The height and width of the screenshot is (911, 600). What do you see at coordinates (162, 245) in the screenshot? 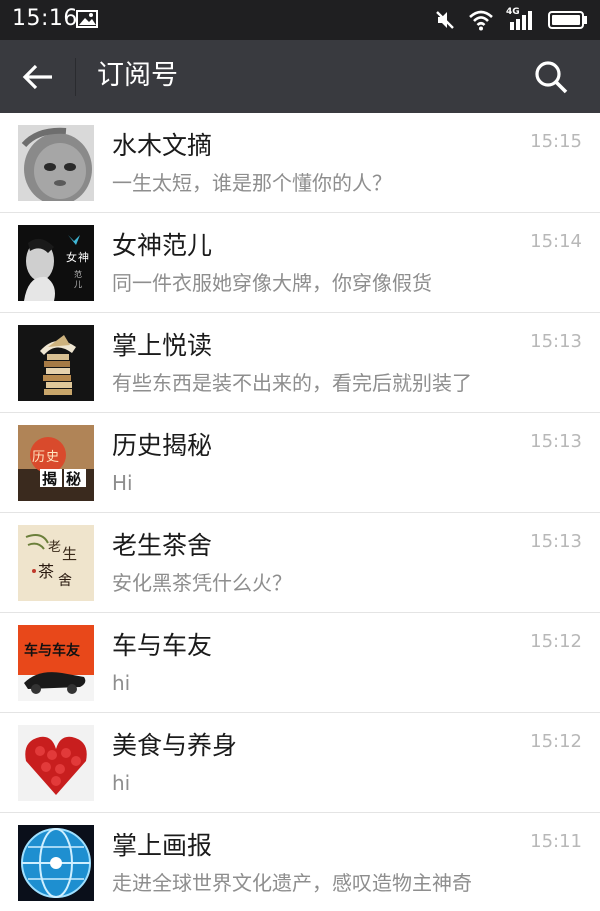
I see `subscription-name: 女神范儿` at bounding box center [162, 245].